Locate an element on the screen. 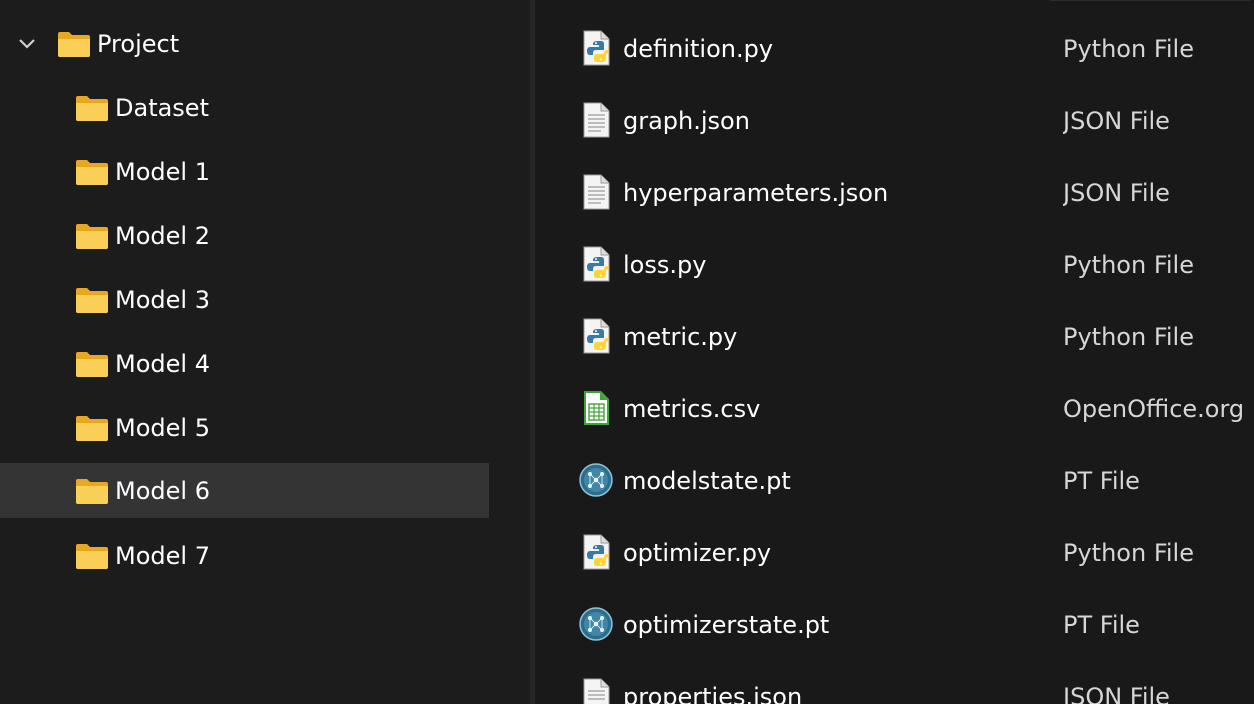  file-name: optimizerstate.pt is located at coordinates (726, 625).